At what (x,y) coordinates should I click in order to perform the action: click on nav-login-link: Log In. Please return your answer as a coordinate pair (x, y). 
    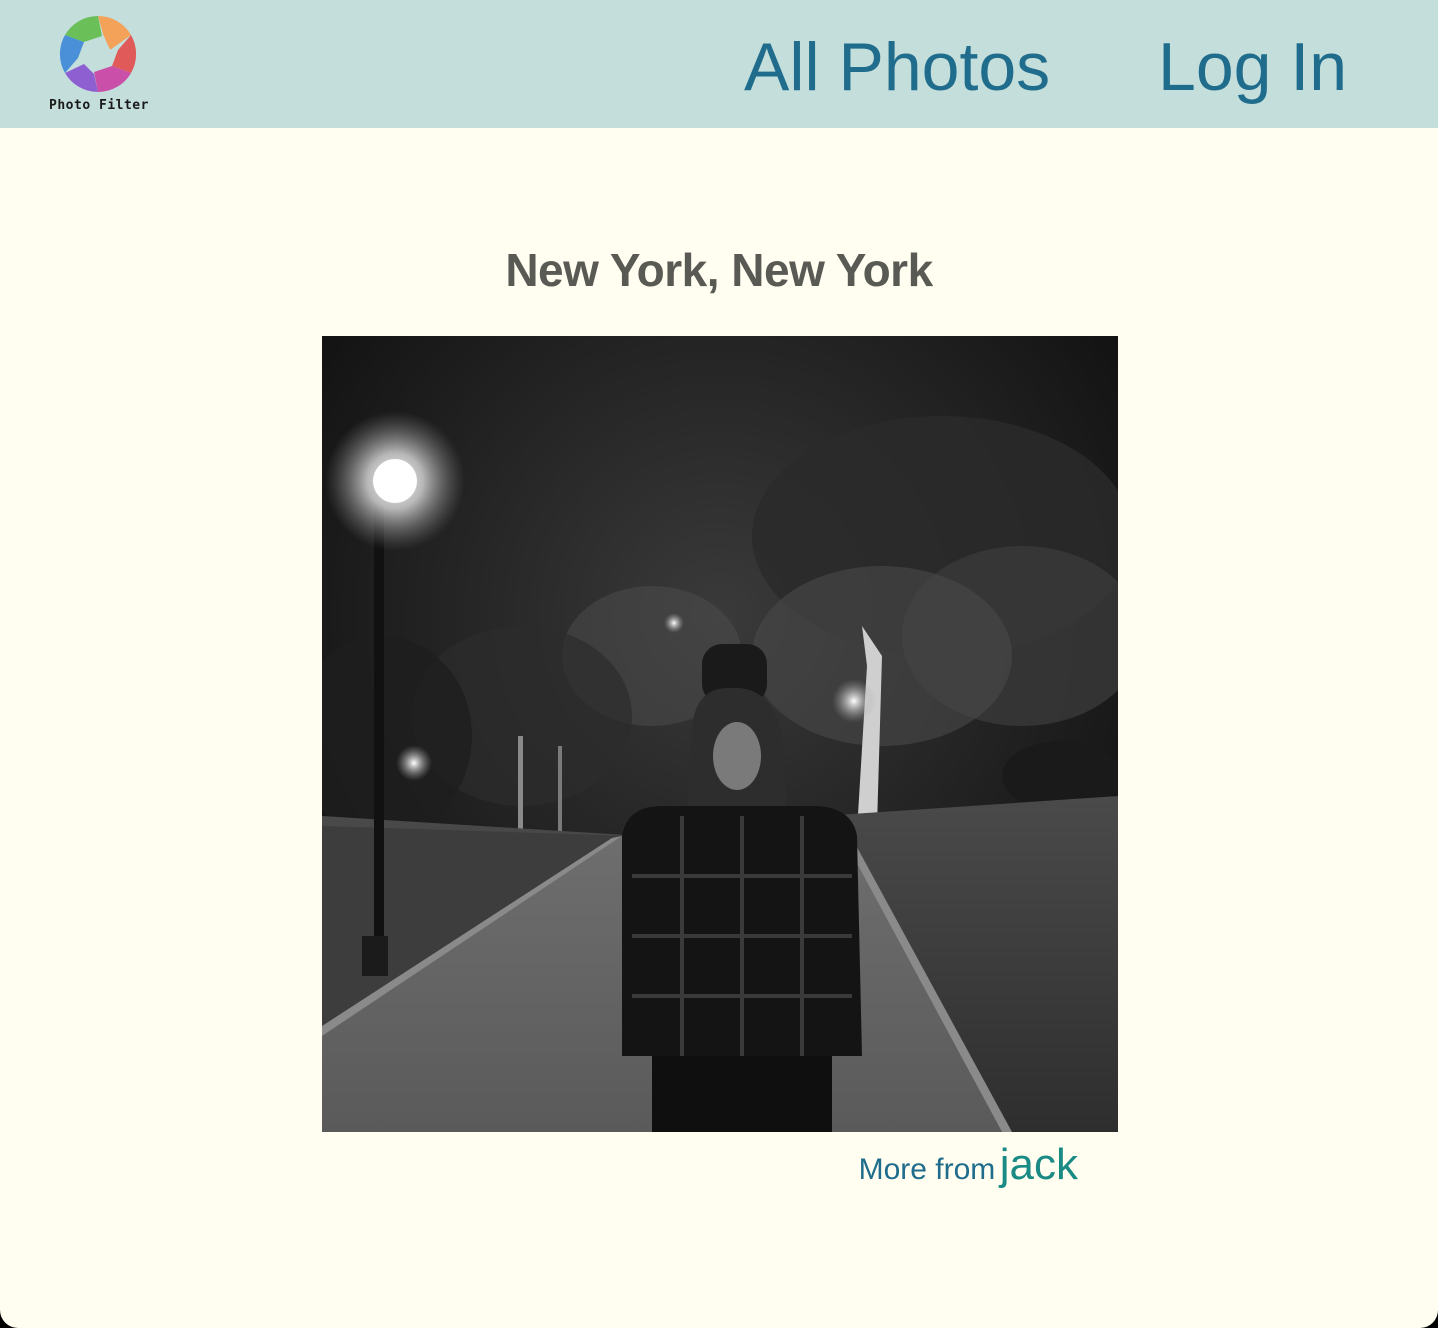
    Looking at the image, I should click on (1252, 67).